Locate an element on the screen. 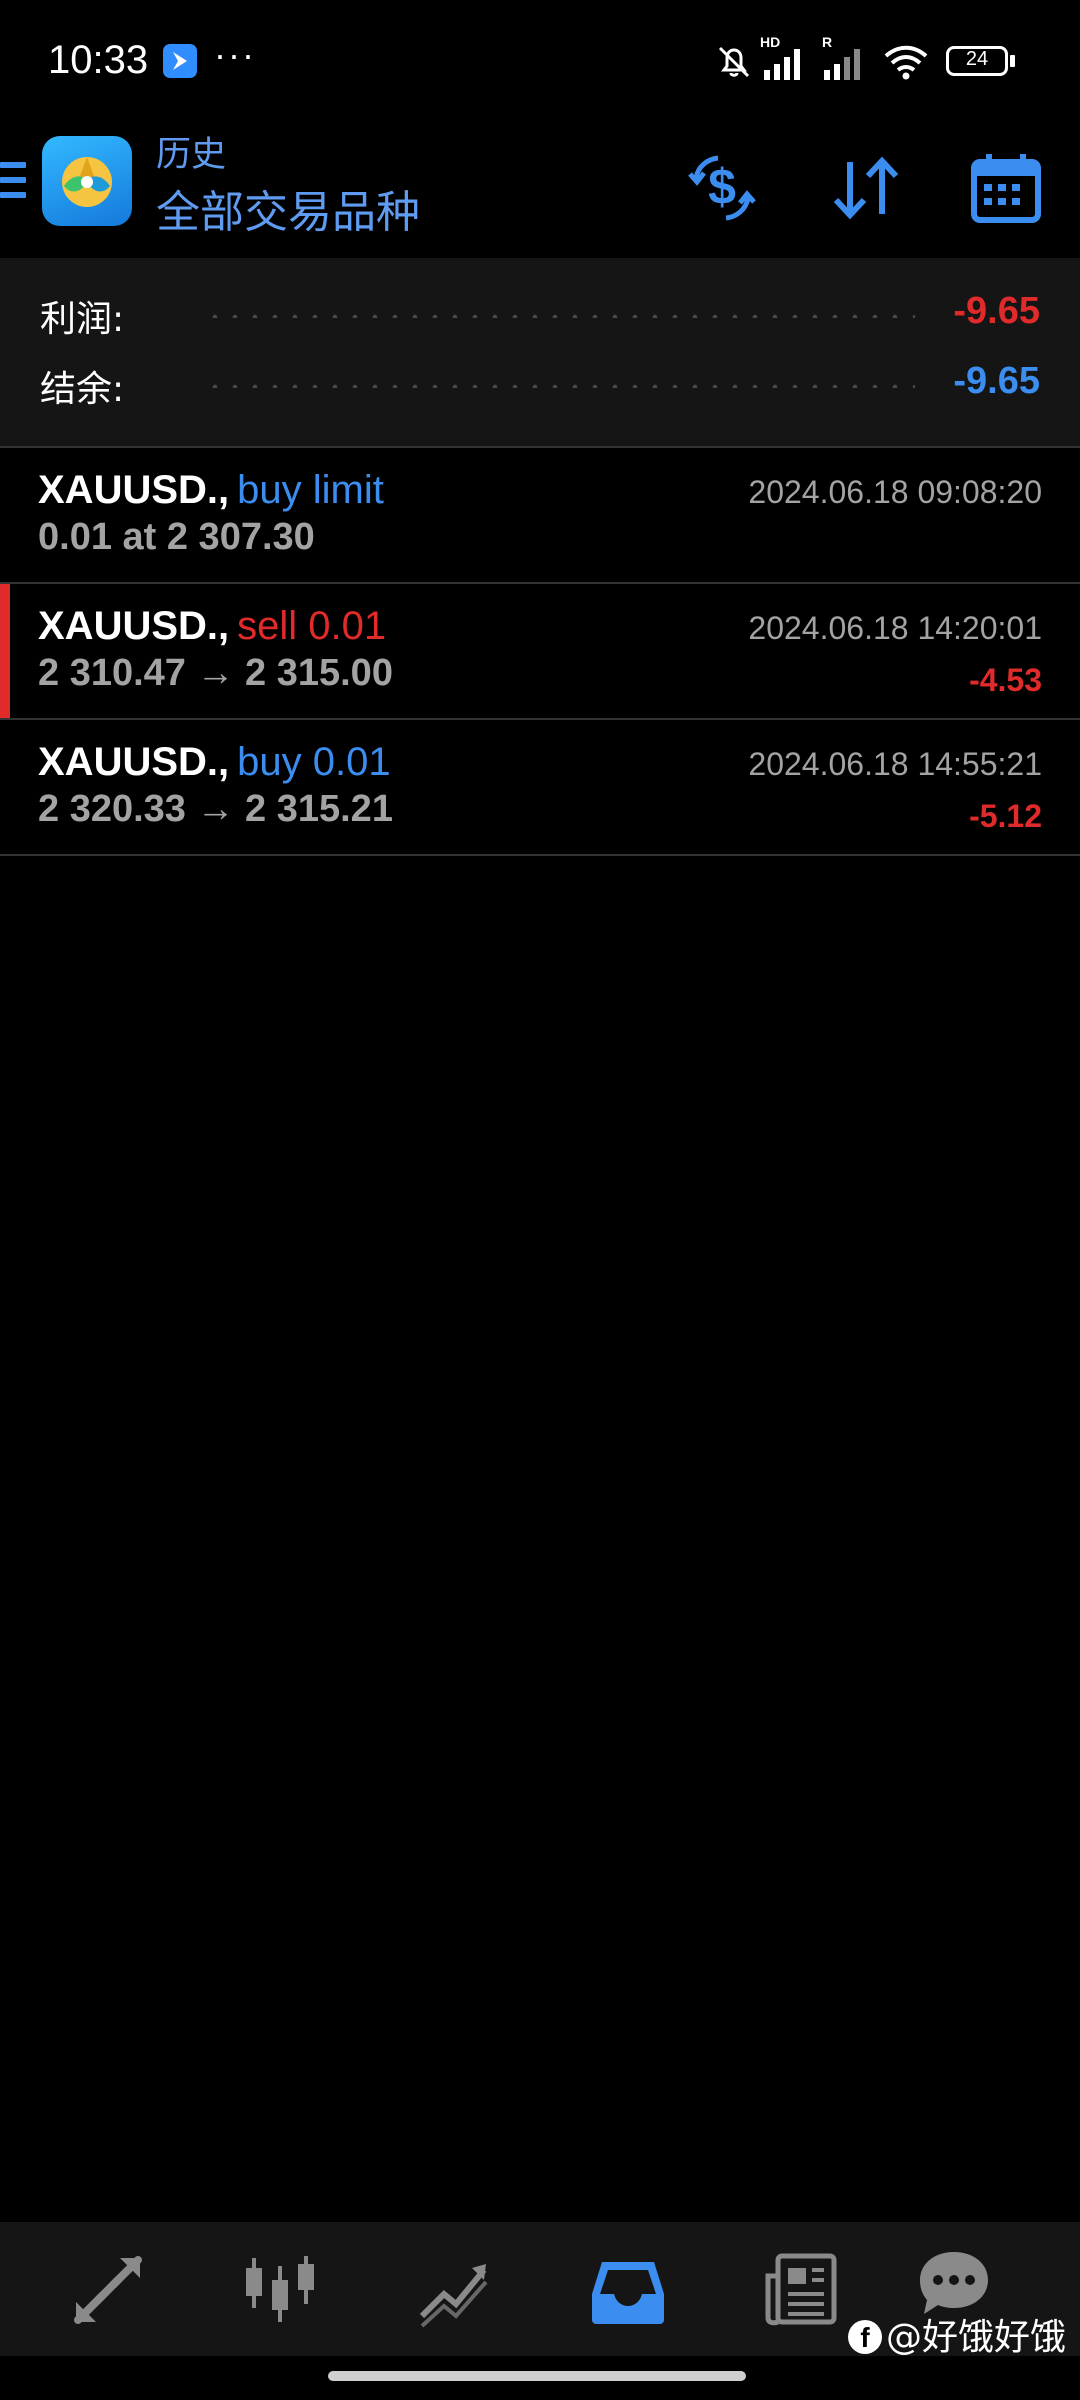 This screenshot has width=1080, height=2400. trade-type: buy 0.01 is located at coordinates (314, 762).